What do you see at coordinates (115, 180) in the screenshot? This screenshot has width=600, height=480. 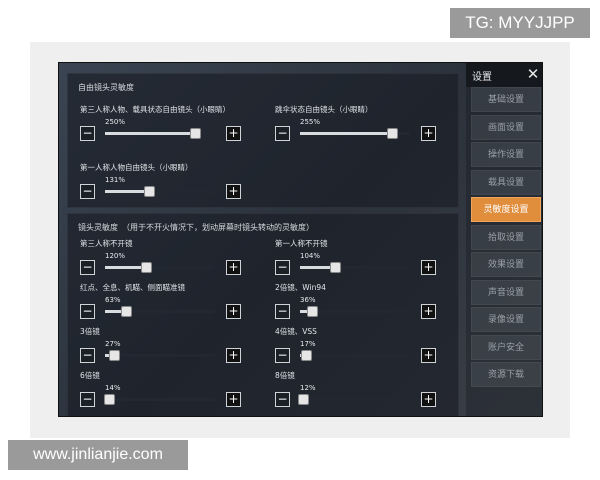 I see `slider-value: 131%` at bounding box center [115, 180].